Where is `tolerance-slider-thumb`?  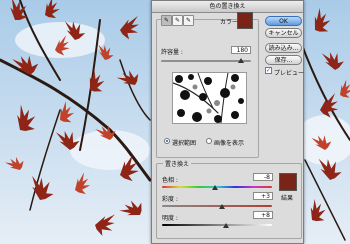
tolerance-slider-thumb is located at coordinates (241, 60).